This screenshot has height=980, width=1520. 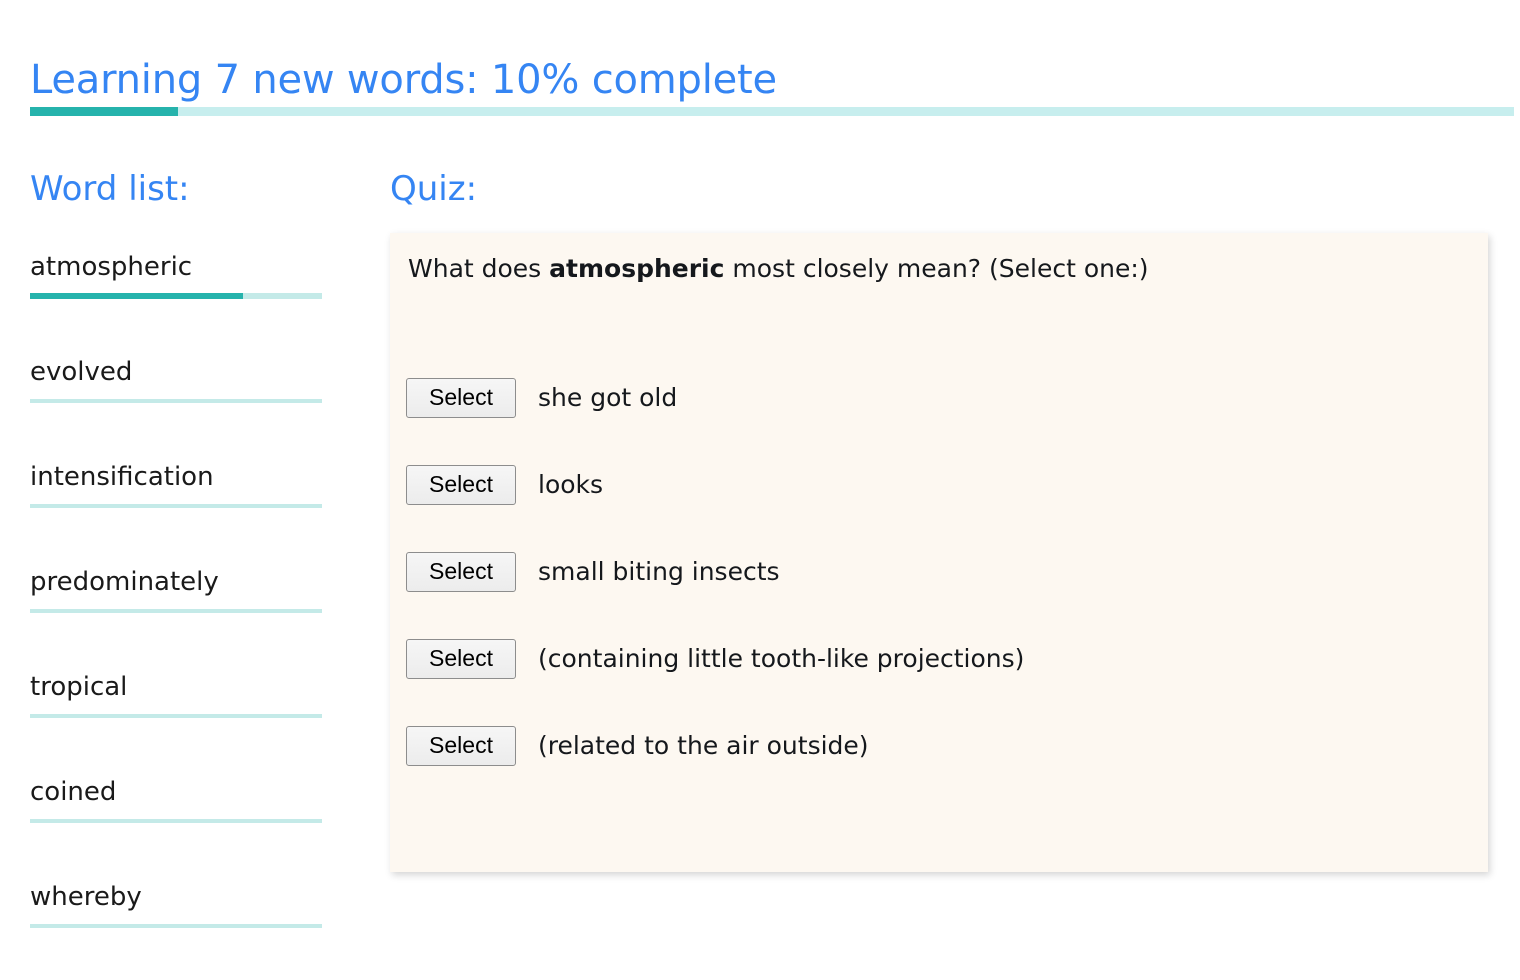 What do you see at coordinates (111, 267) in the screenshot?
I see `word-list-item-label: atmospheric` at bounding box center [111, 267].